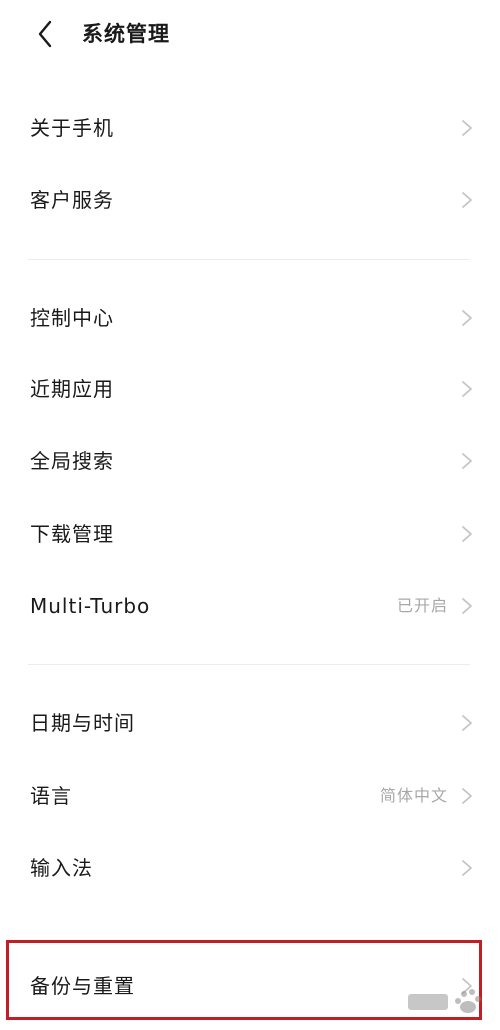 The height and width of the screenshot is (1030, 500). Describe the element at coordinates (72, 534) in the screenshot. I see `row-label: 下载管理` at that location.